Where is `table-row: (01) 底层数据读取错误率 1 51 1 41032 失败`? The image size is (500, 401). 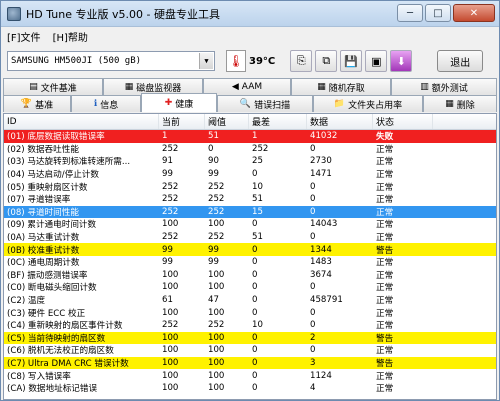 table-row: (01) 底层数据读取错误率 1 51 1 41032 失败 is located at coordinates (250, 136).